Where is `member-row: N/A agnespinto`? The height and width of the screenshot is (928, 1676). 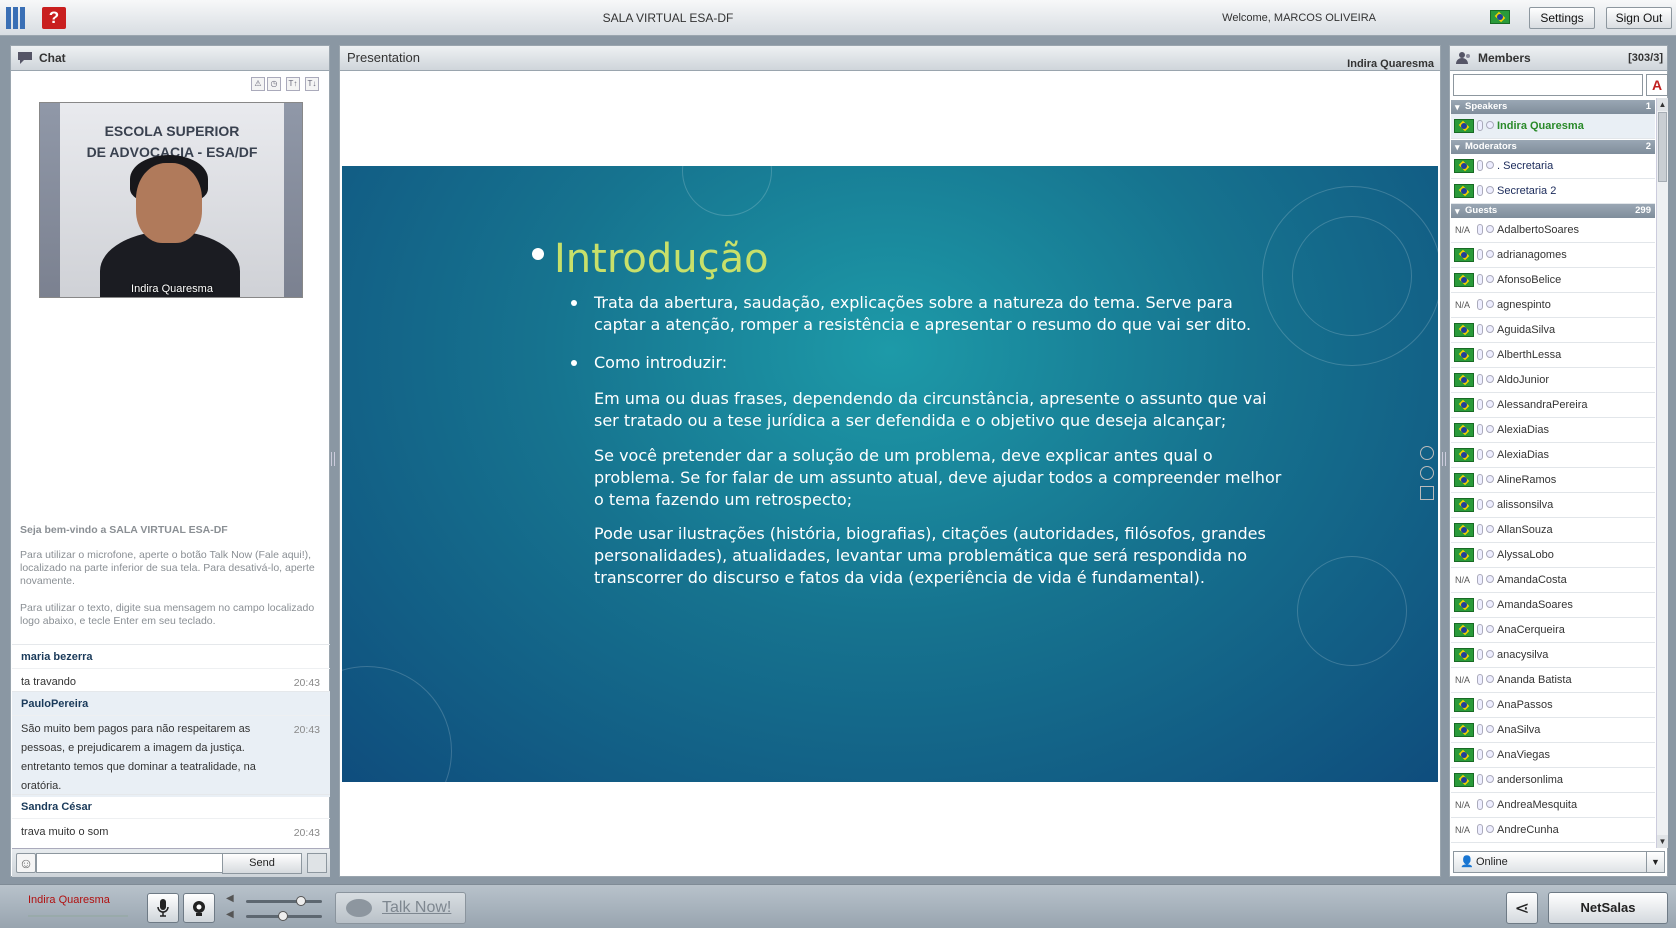 member-row: N/A agnespinto is located at coordinates (1553, 305).